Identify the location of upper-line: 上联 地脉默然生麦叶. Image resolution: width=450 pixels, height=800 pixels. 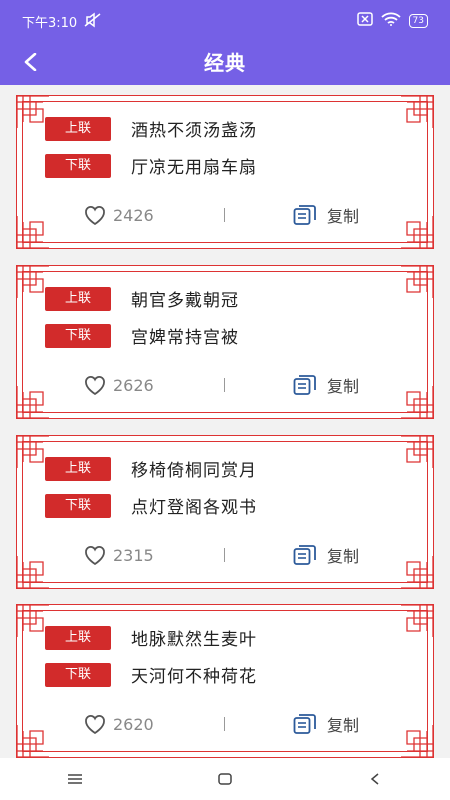
(151, 637).